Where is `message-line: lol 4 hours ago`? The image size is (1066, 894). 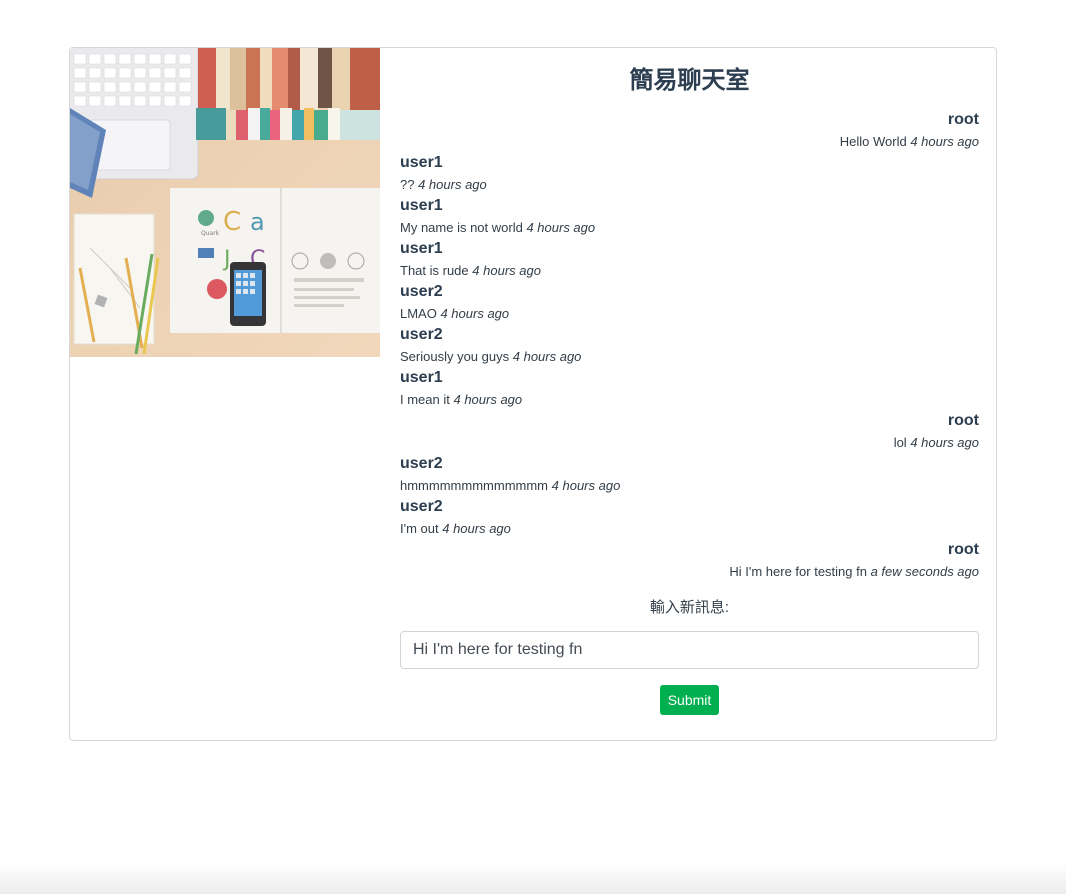
message-line: lol 4 hours ago is located at coordinates (689, 442).